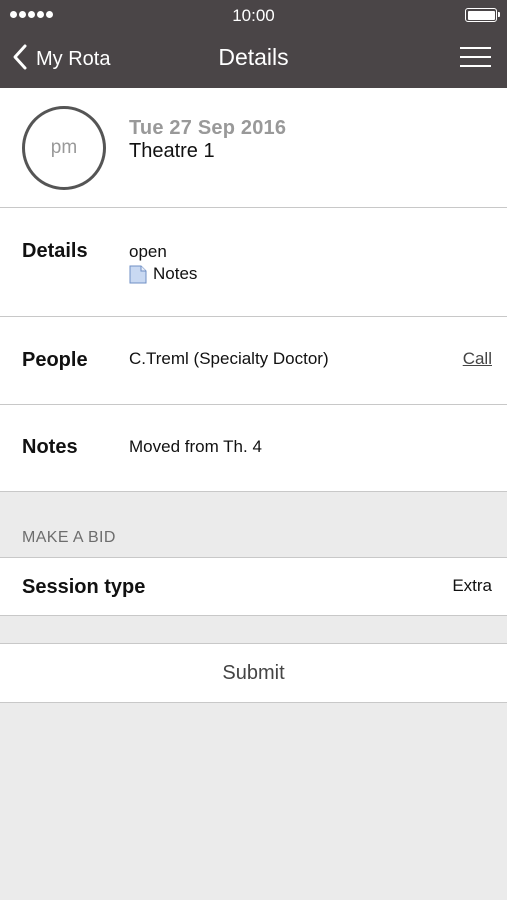 Image resolution: width=507 pixels, height=900 pixels. Describe the element at coordinates (475, 59) in the screenshot. I see `menu-icon` at that location.